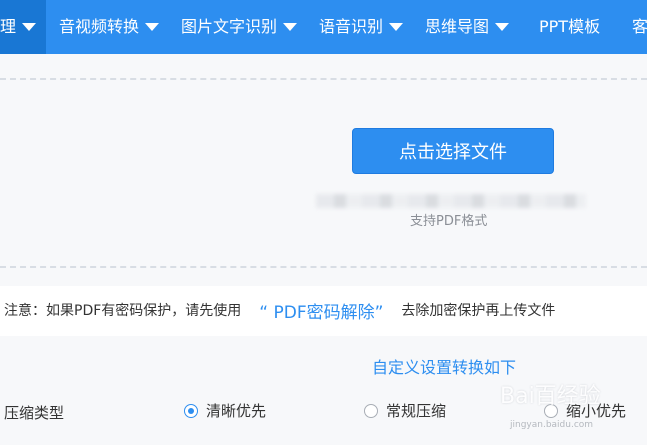 This screenshot has height=445, width=647. I want to click on radio-label: 清晰优先, so click(236, 411).